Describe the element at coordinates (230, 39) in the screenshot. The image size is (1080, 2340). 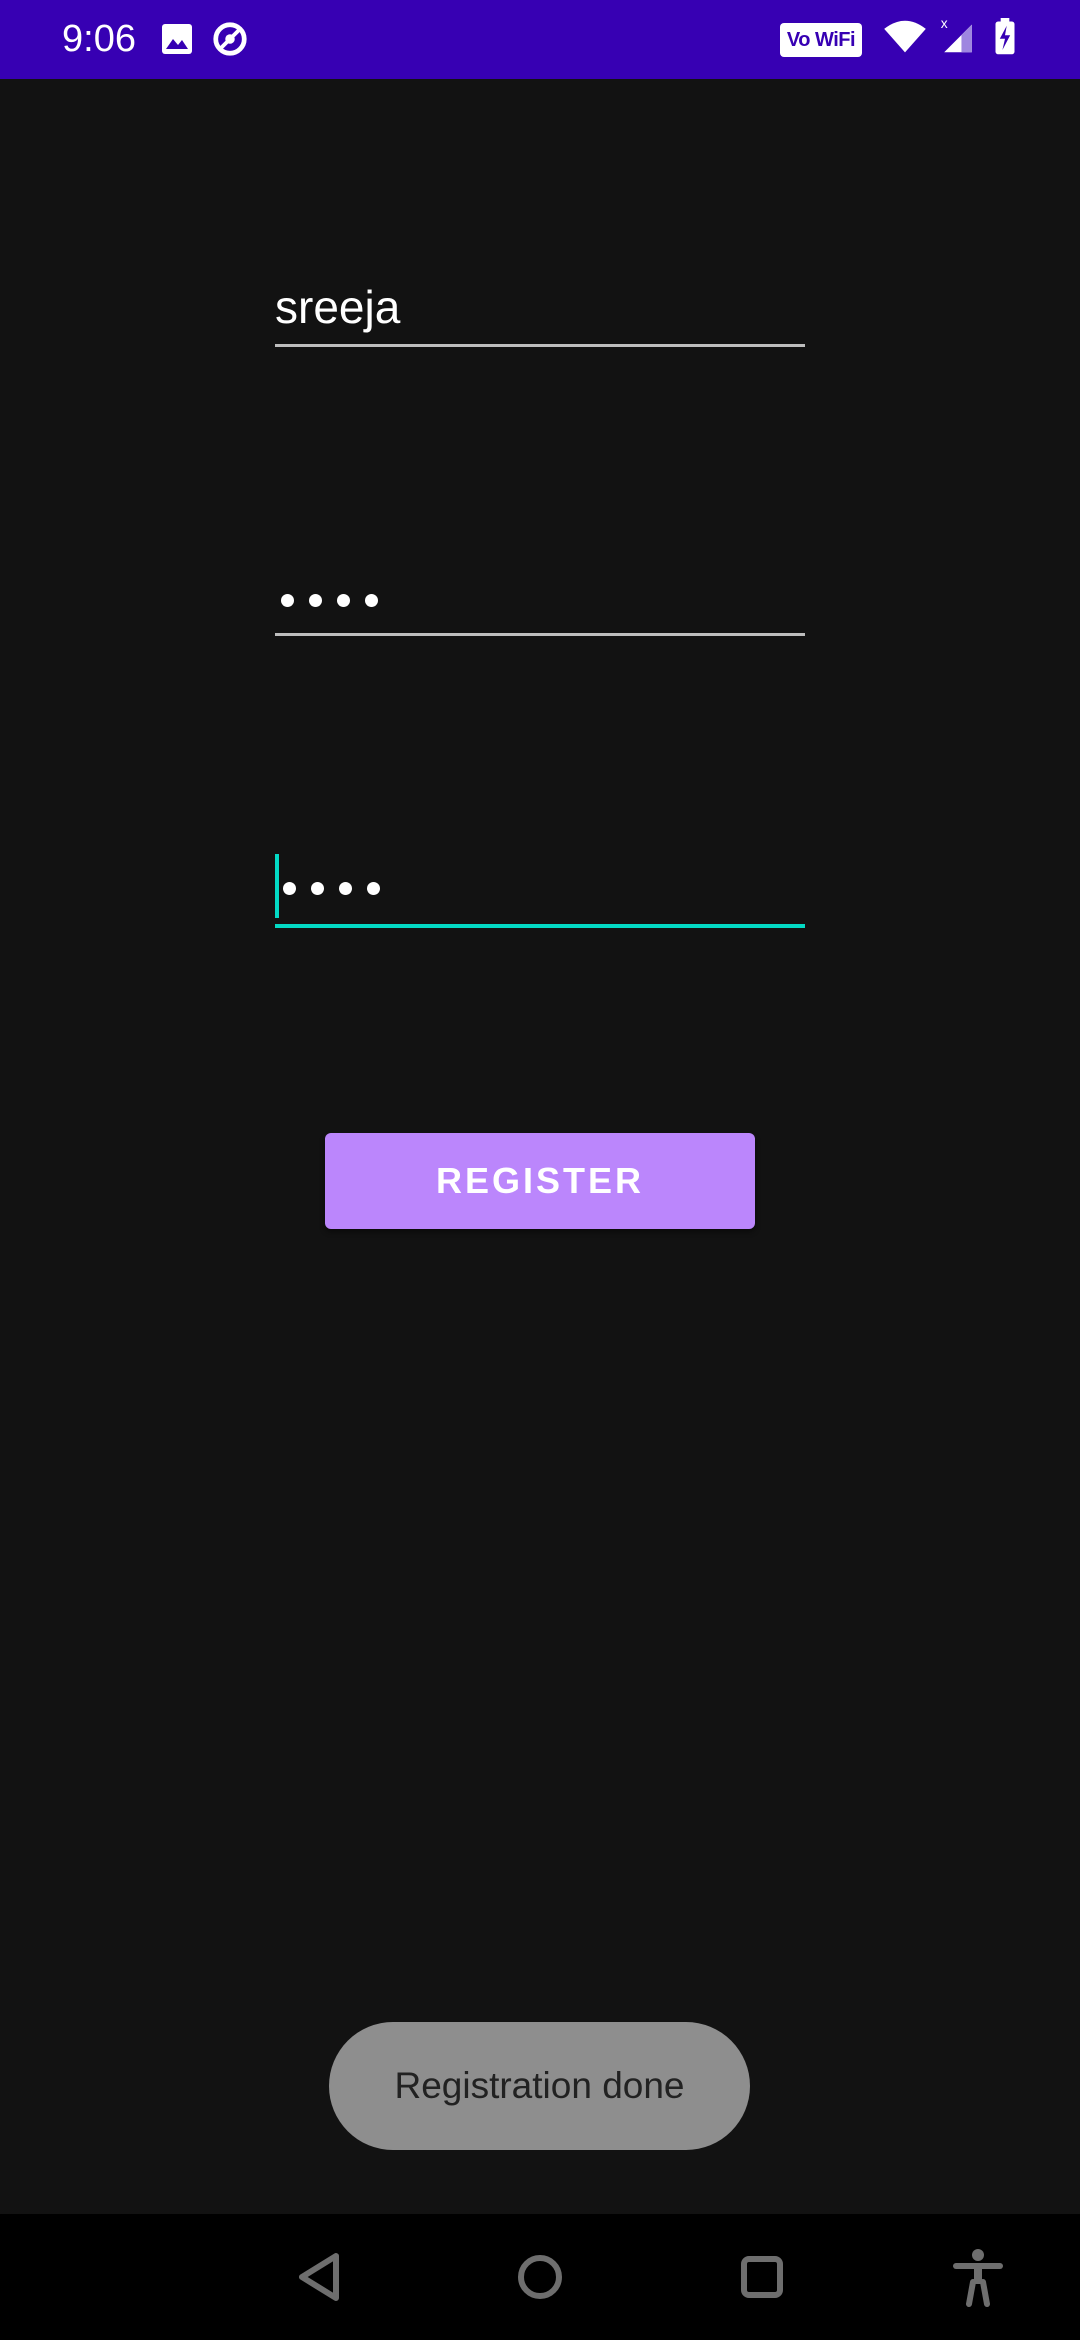
I see `sync-icon` at that location.